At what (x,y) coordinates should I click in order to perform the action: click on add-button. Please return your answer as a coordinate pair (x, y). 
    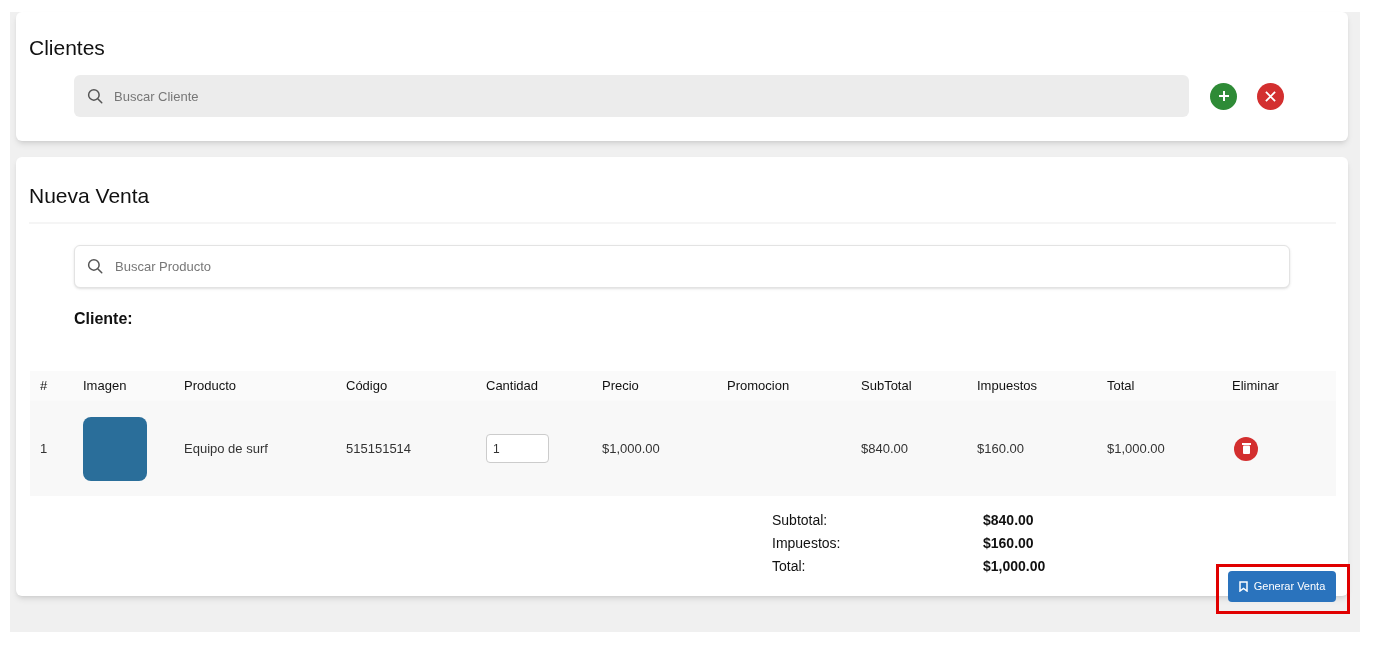
    Looking at the image, I should click on (1223, 96).